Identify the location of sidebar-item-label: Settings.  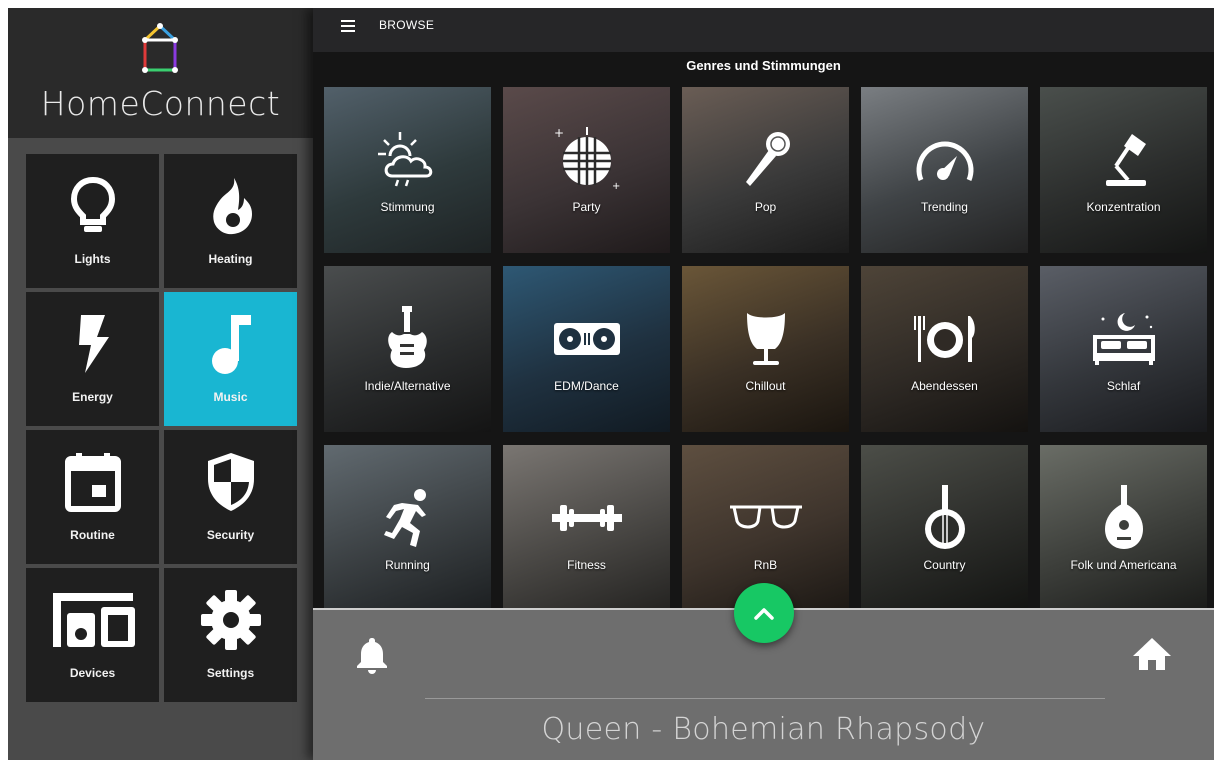
(230, 673).